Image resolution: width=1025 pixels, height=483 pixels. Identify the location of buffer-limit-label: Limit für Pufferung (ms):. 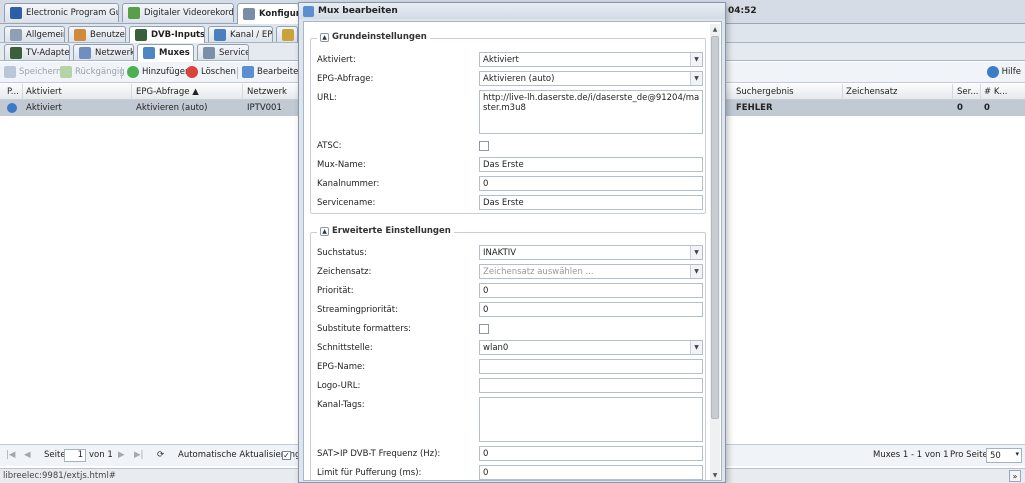
(369, 473).